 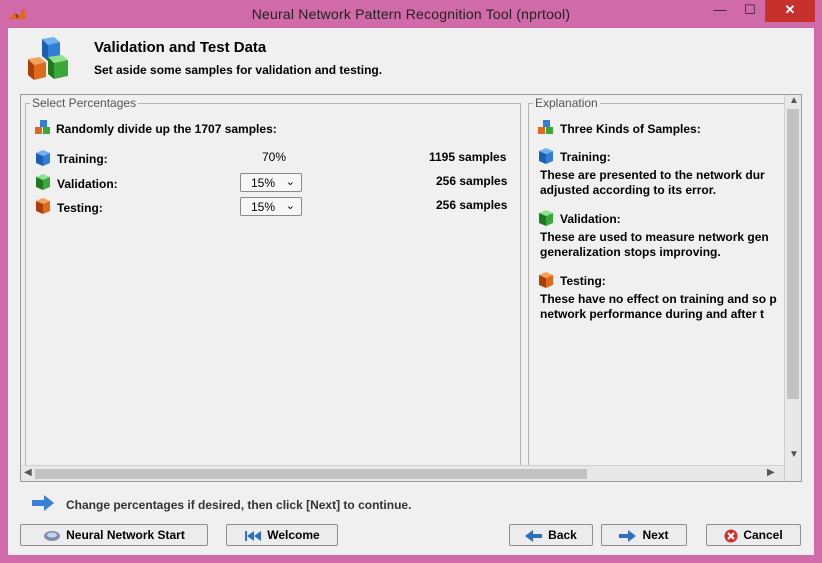 I want to click on testing-percent-value: 15%, so click(x=263, y=207).